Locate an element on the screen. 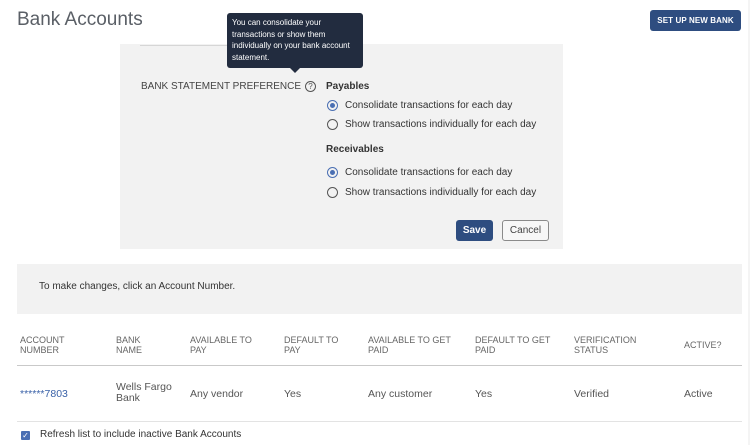 This screenshot has width=750, height=445. receivables-consolidate-option: Consolidate transactions for each day is located at coordinates (419, 172).